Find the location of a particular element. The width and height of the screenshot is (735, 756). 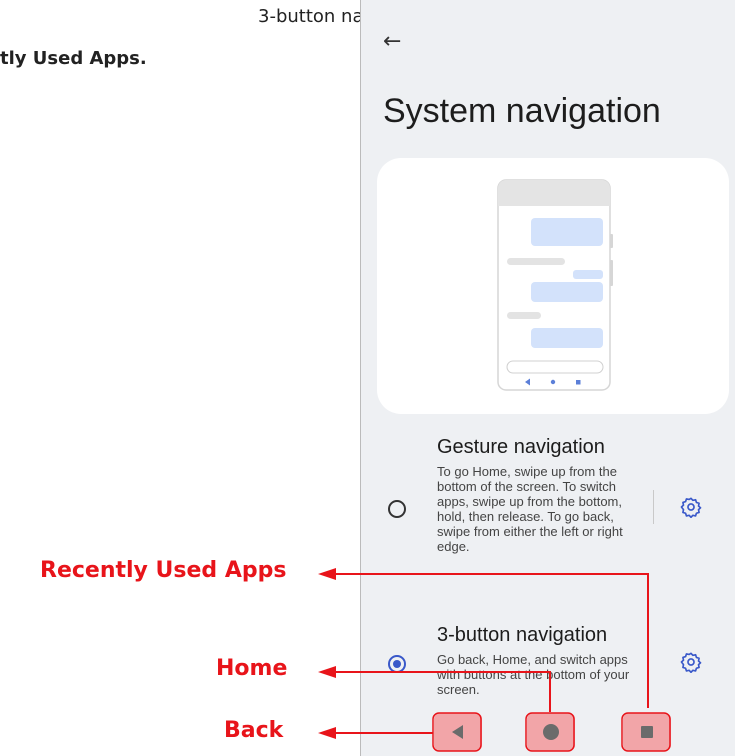

back-button is located at coordinates (458, 732).